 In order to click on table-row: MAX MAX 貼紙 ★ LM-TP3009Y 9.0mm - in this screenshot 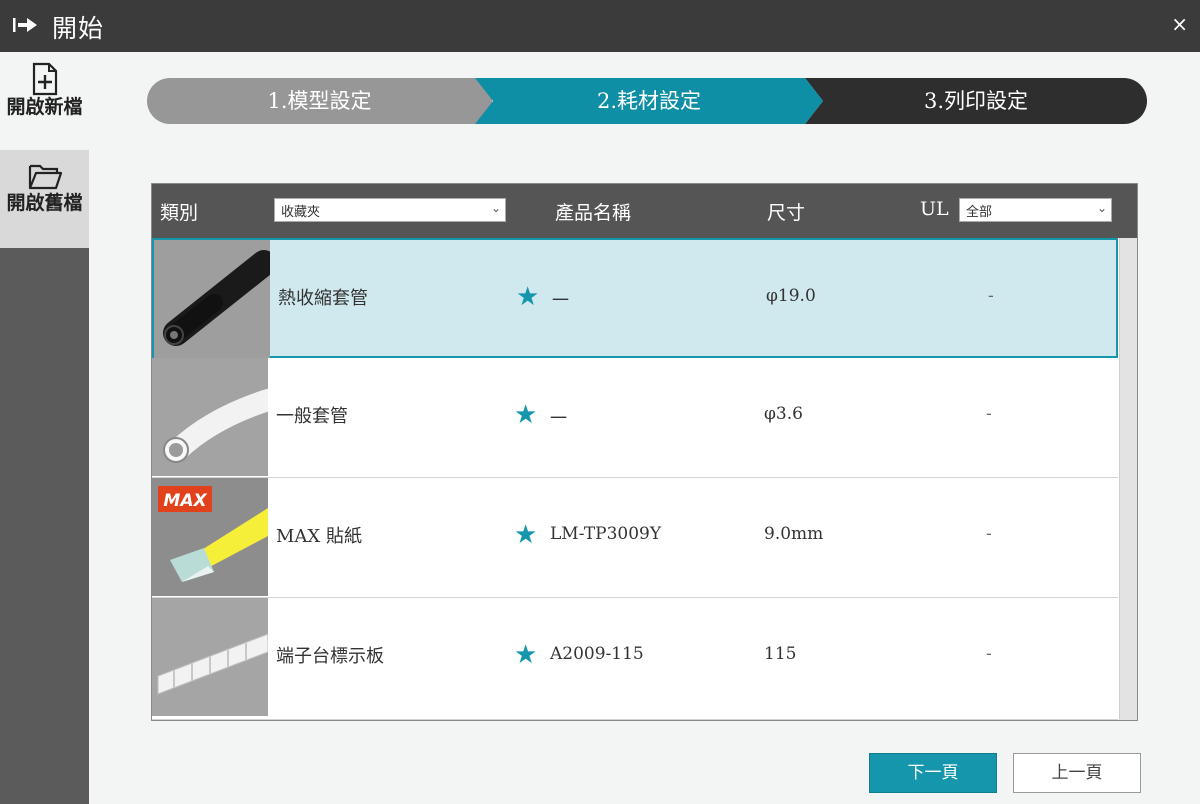, I will do `click(635, 538)`.